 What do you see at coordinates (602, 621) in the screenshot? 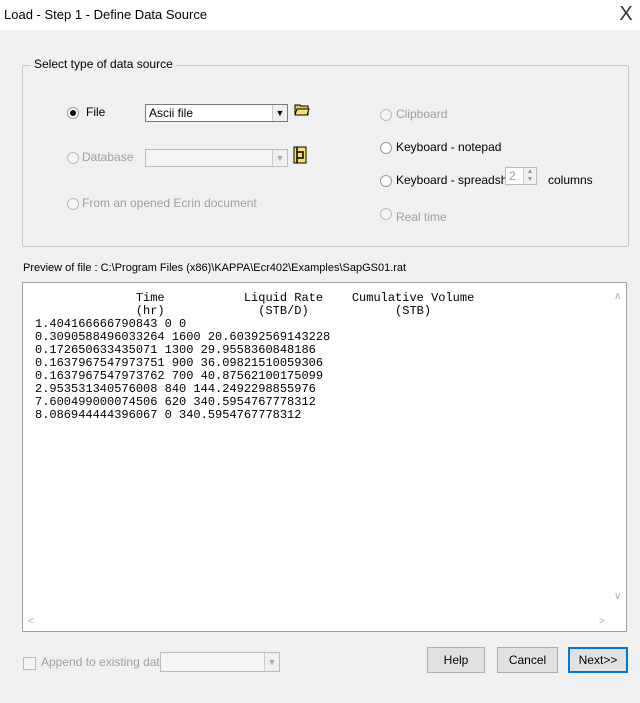
I see `scroll-right-icon: >` at bounding box center [602, 621].